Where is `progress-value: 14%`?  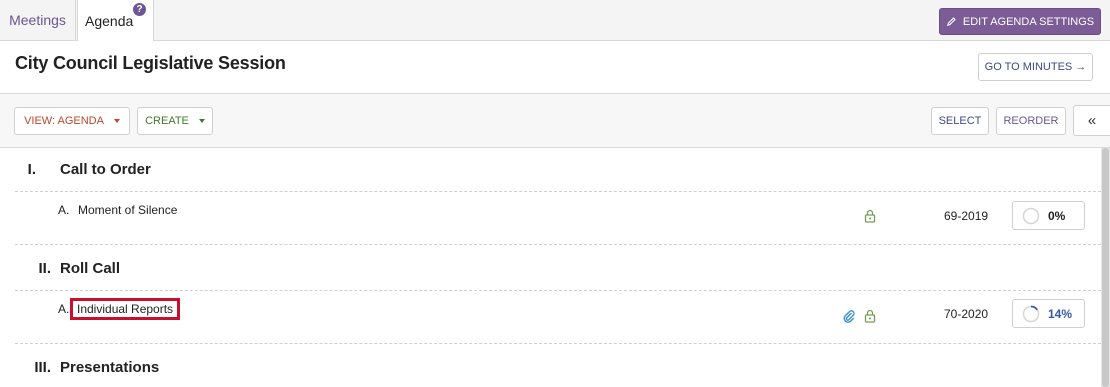 progress-value: 14% is located at coordinates (1060, 313).